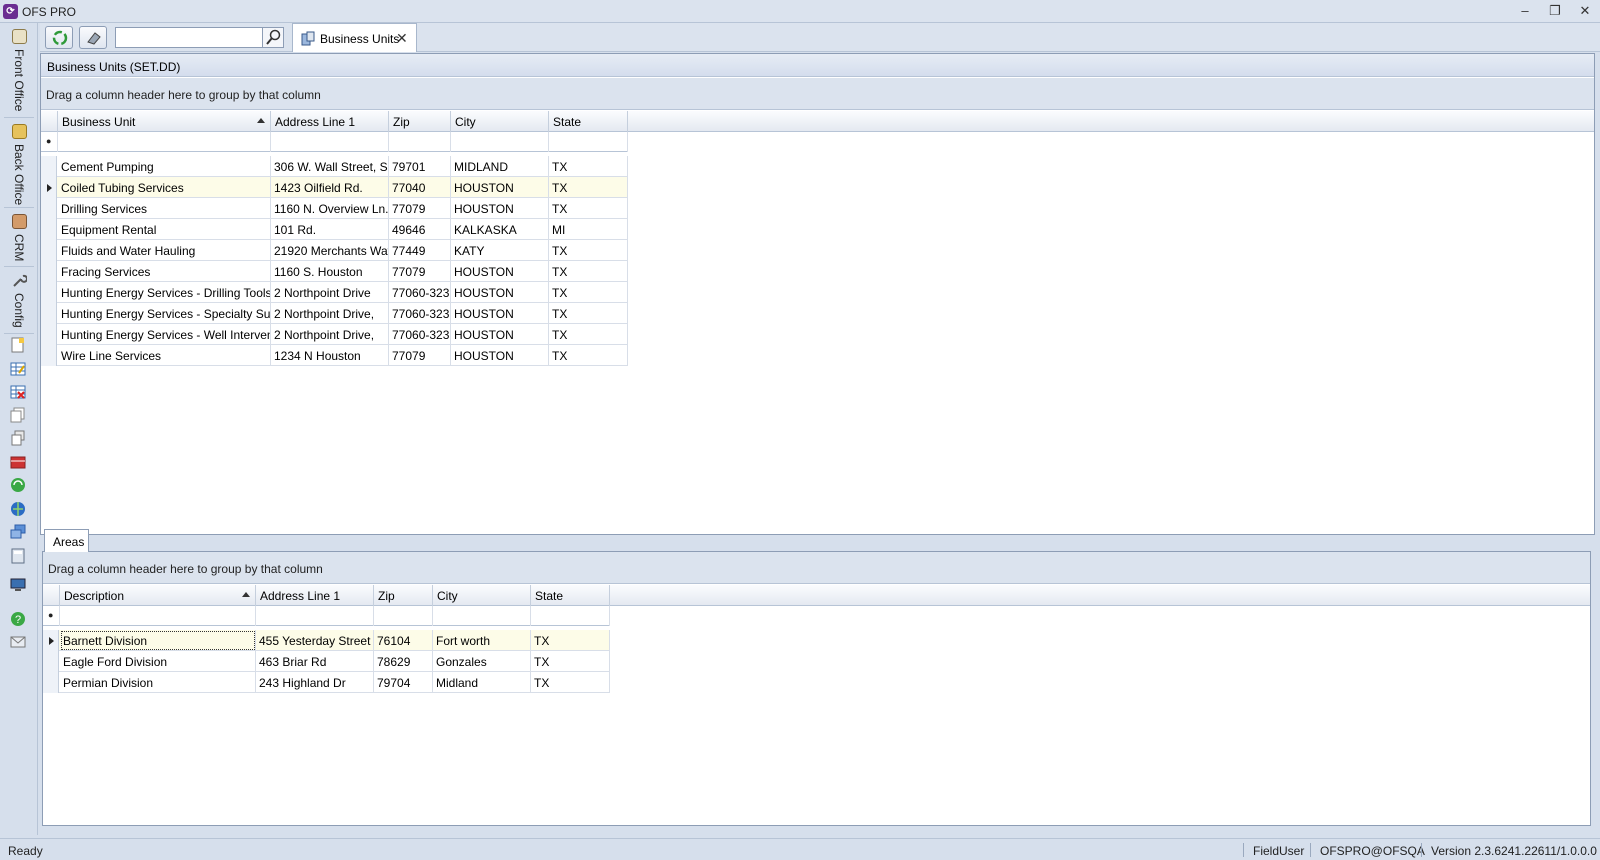 This screenshot has height=860, width=1600. Describe the element at coordinates (330, 229) in the screenshot. I see `table-cell: 101 Rd.` at that location.